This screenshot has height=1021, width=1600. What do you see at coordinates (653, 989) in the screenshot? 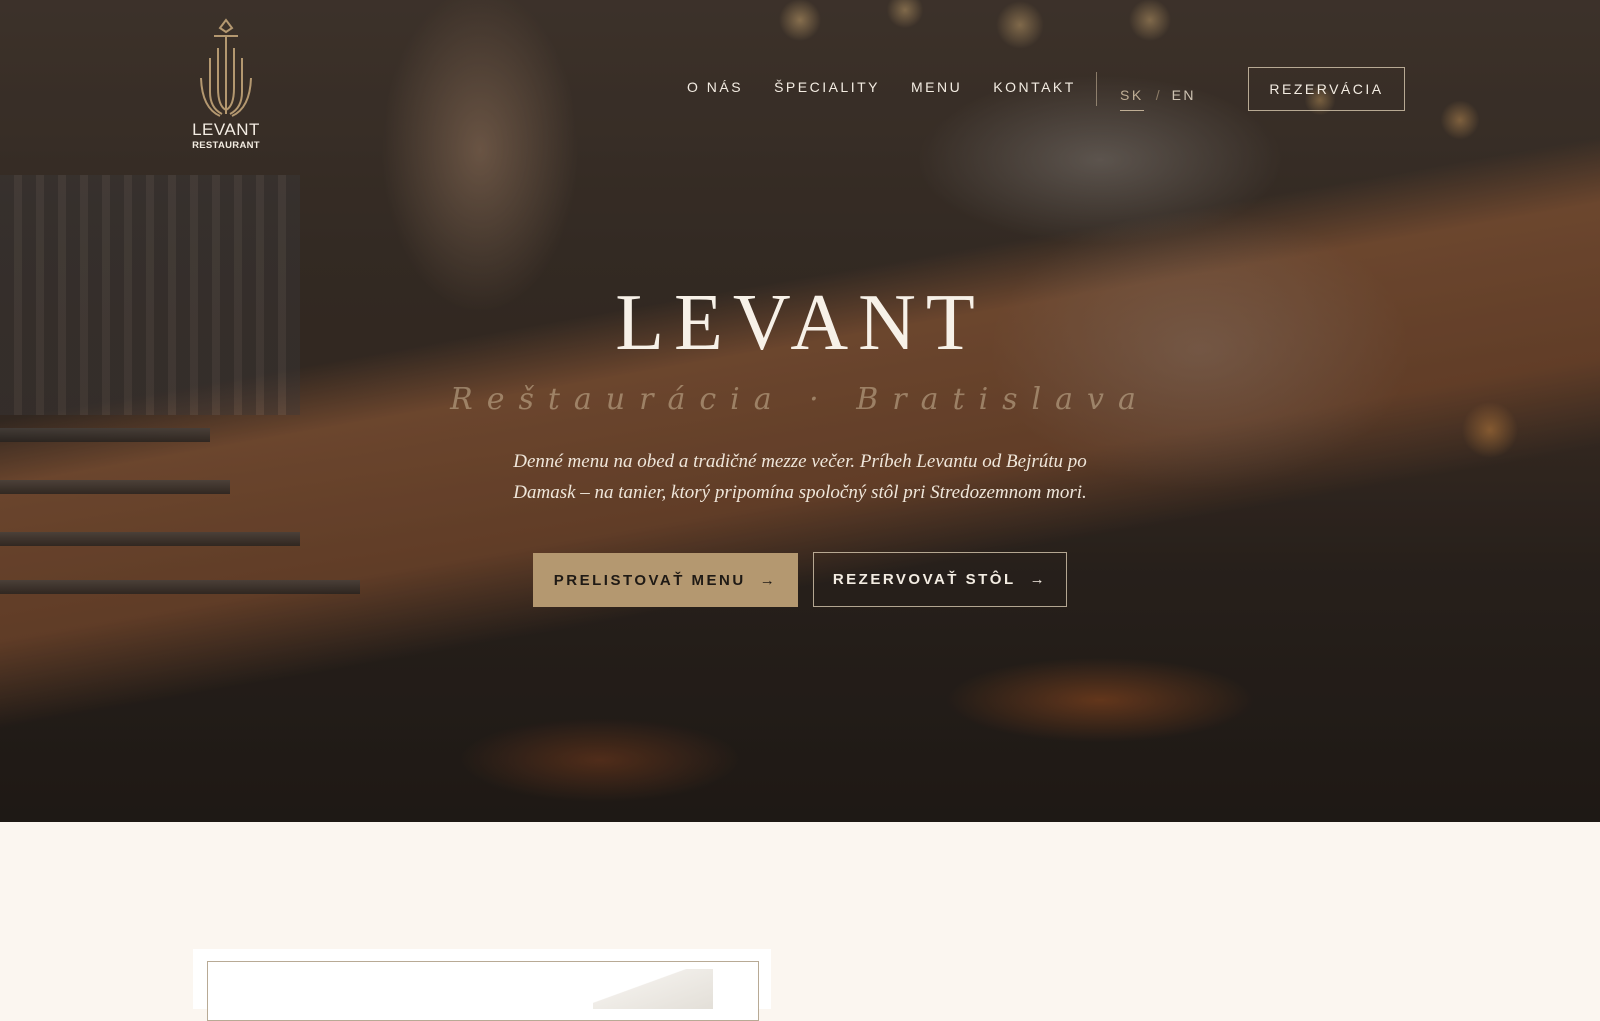
I see `menu-card-paper` at bounding box center [653, 989].